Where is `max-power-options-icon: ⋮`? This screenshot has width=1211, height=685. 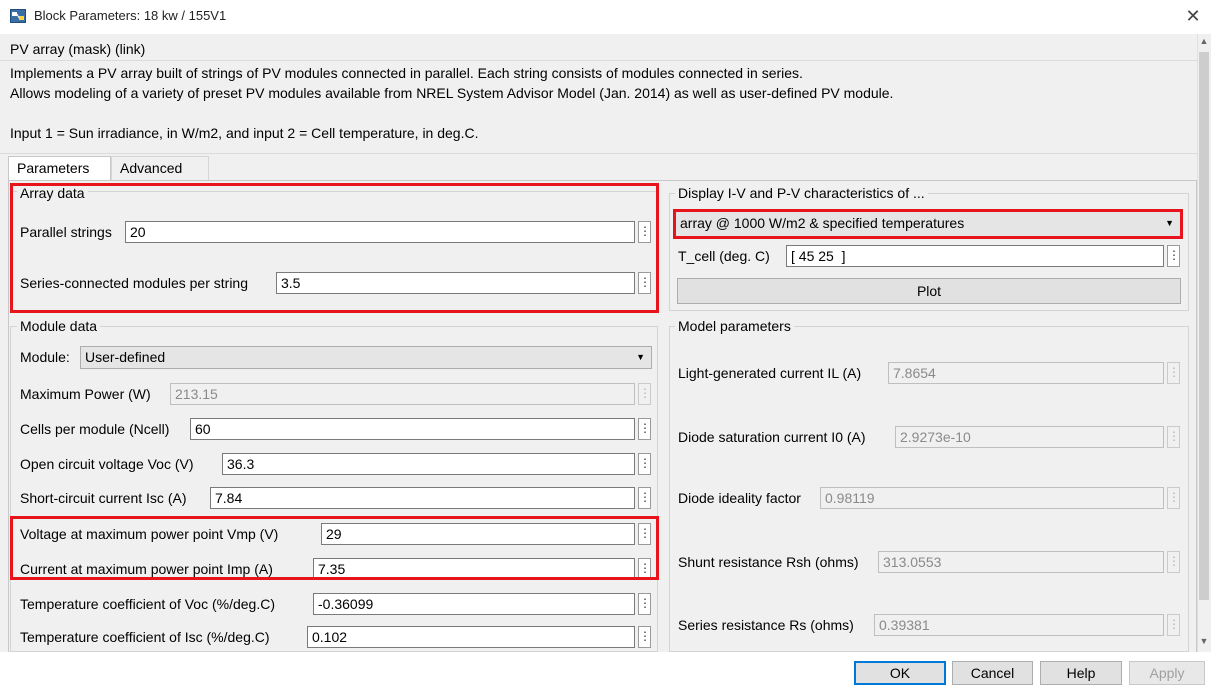 max-power-options-icon: ⋮ is located at coordinates (644, 394).